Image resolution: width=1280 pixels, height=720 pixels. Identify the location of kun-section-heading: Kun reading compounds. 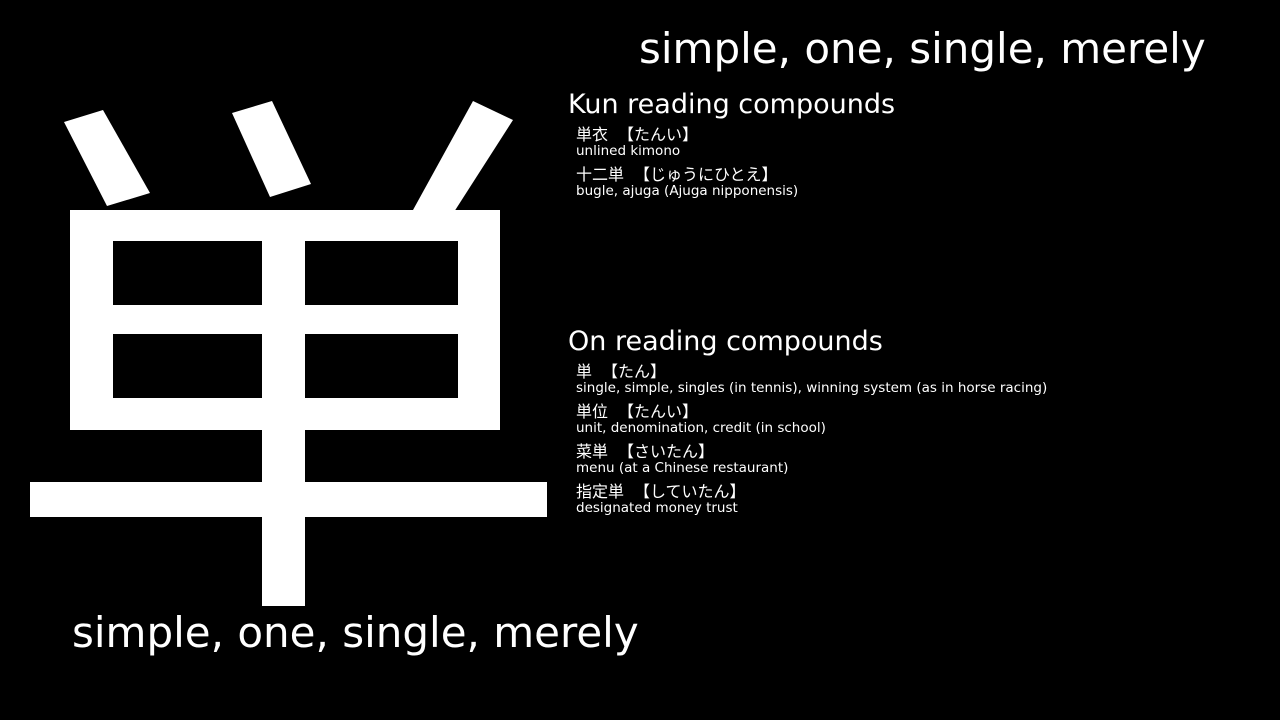
(732, 104).